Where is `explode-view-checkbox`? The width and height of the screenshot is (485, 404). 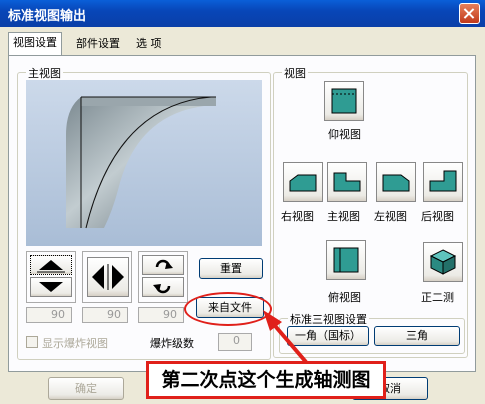 explode-view-checkbox is located at coordinates (32, 342).